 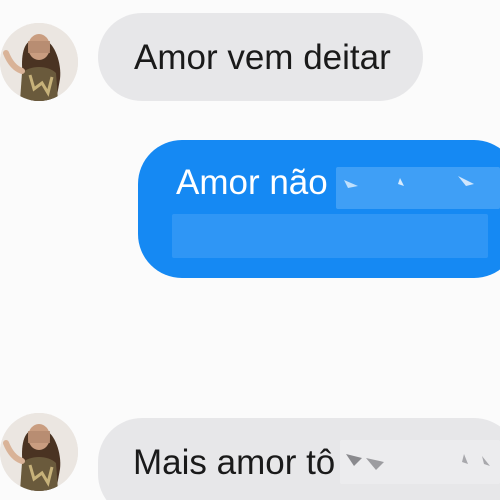 I want to click on message-text: Amor não, so click(x=252, y=182).